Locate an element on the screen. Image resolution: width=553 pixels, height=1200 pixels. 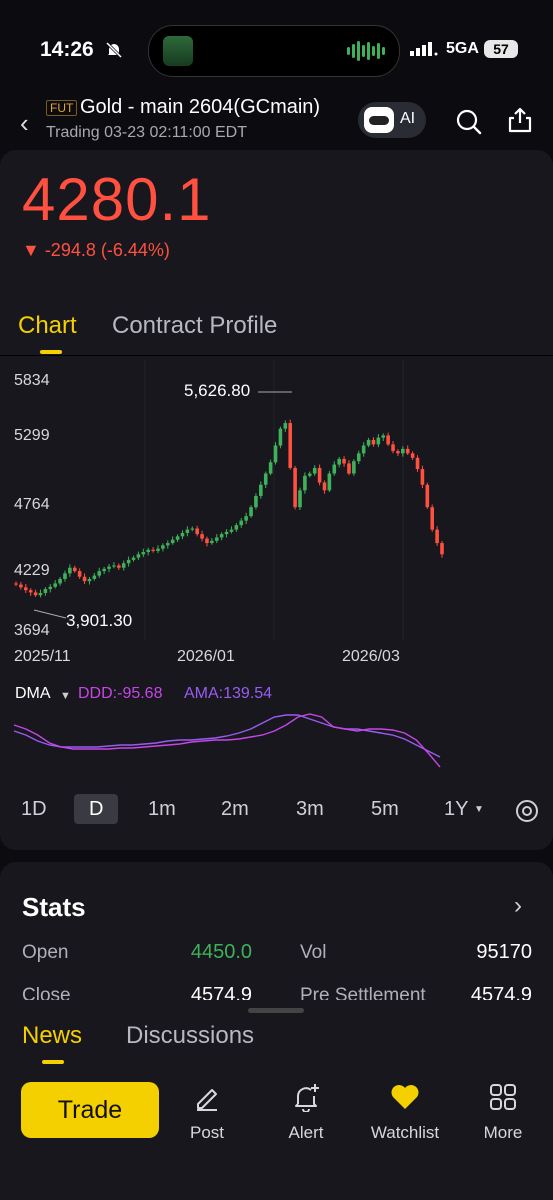
price-change: ▼ -294.8 (-6.44%) is located at coordinates (96, 250).